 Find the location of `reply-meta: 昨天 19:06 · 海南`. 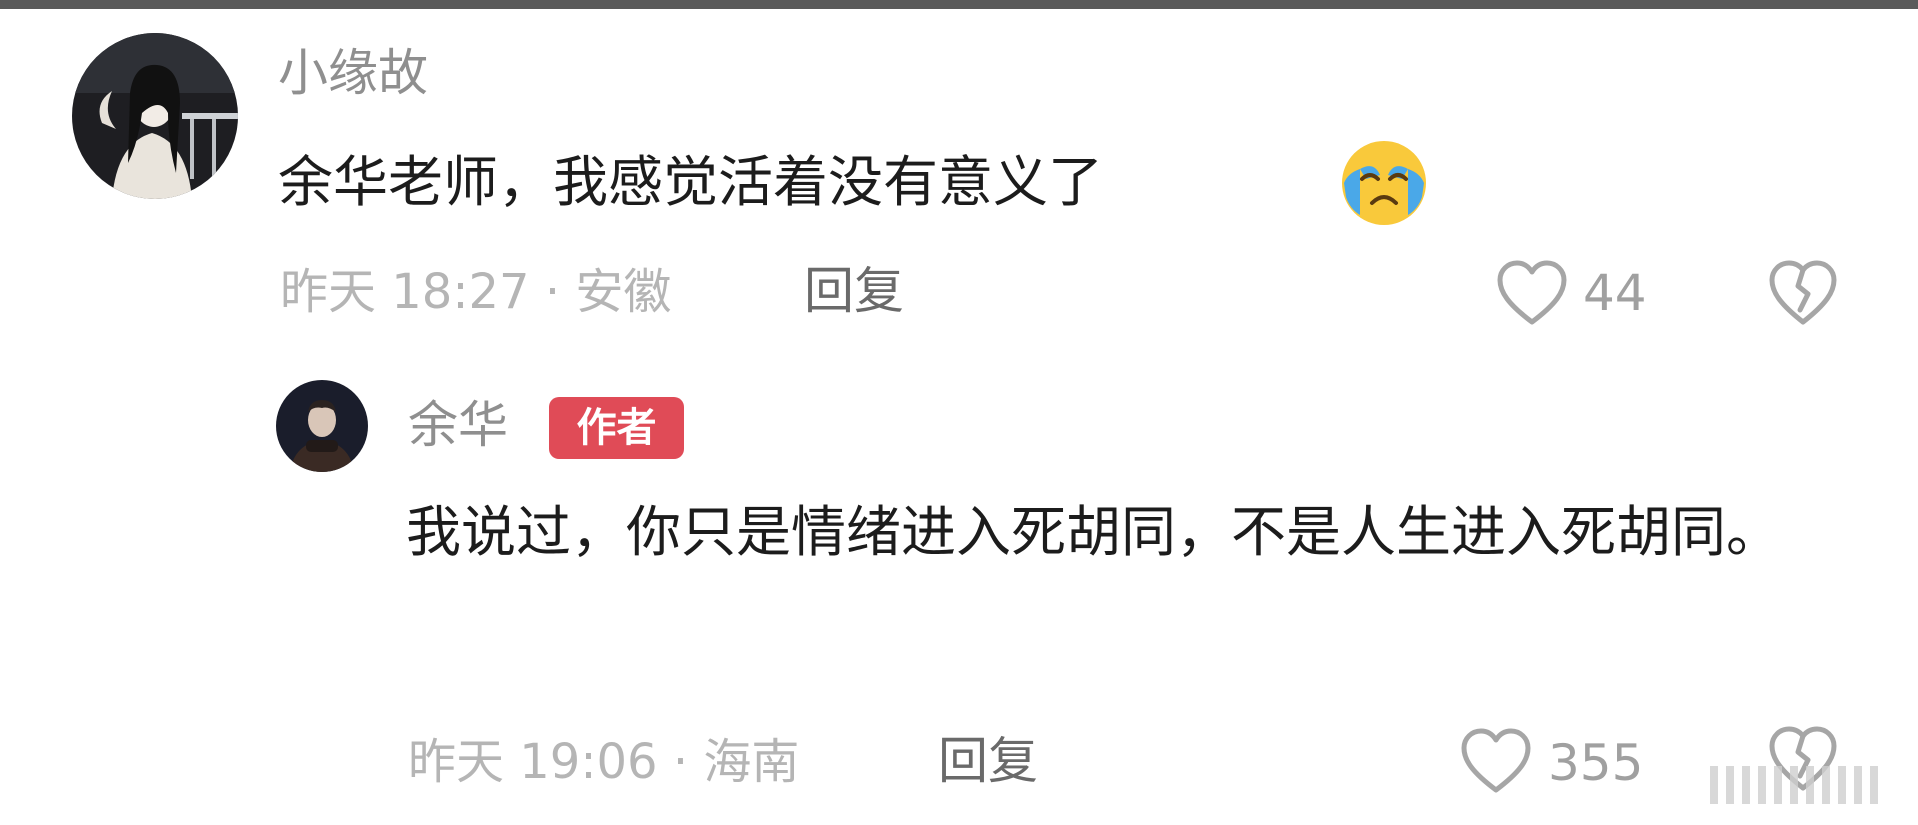

reply-meta: 昨天 19:06 · 海南 is located at coordinates (604, 762).